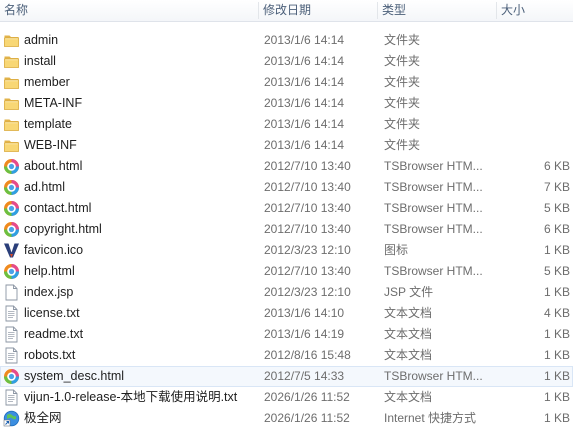 Image resolution: width=573 pixels, height=434 pixels. What do you see at coordinates (53, 166) in the screenshot?
I see `file-name: about.html` at bounding box center [53, 166].